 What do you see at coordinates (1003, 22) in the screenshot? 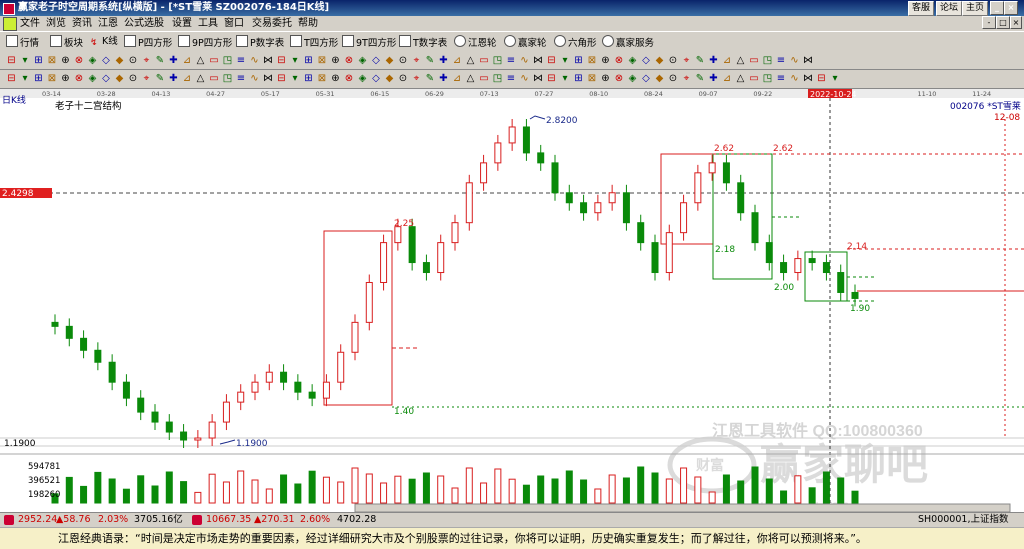
I see `maximize-child-icon: □` at bounding box center [1003, 22].